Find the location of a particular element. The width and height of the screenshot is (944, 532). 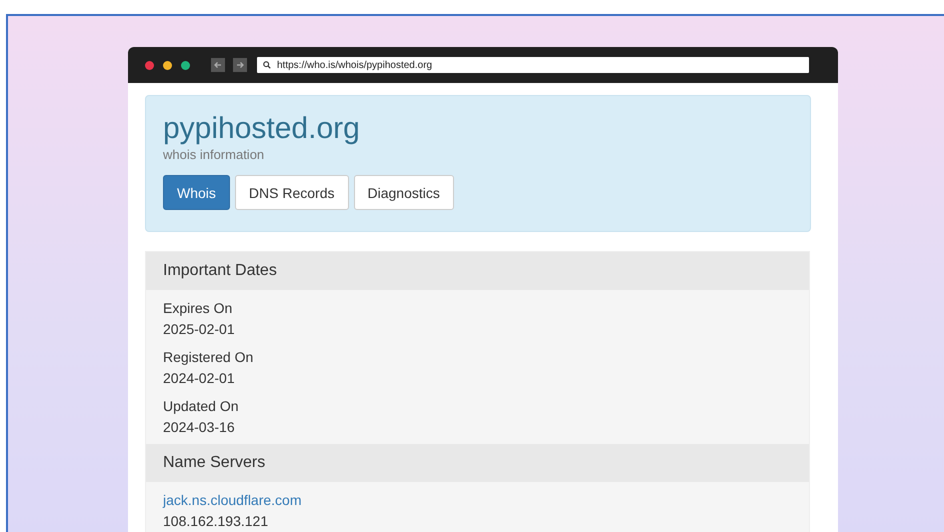

subtitle: whois information is located at coordinates (214, 154).